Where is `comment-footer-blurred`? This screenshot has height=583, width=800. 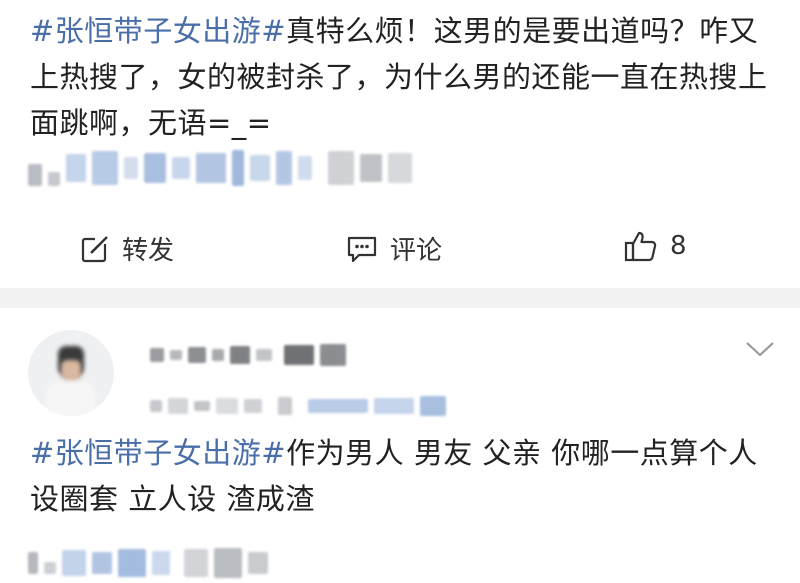
comment-footer-blurred is located at coordinates (148, 563).